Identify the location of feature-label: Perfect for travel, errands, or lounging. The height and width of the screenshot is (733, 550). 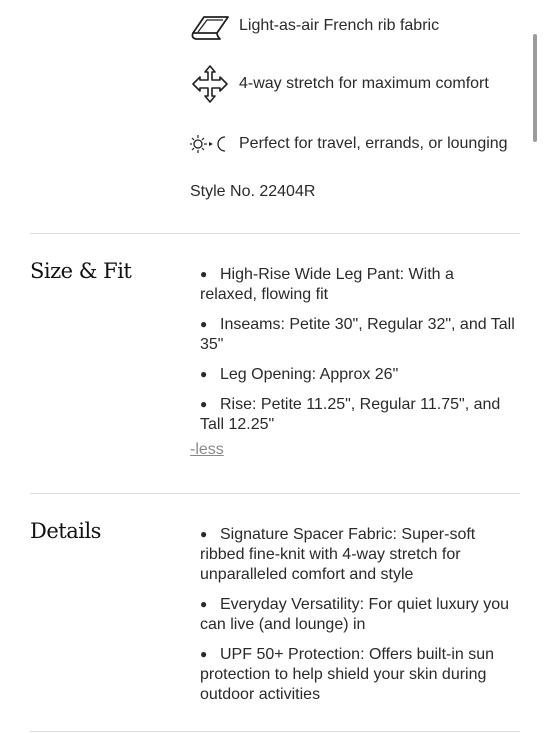
(373, 143).